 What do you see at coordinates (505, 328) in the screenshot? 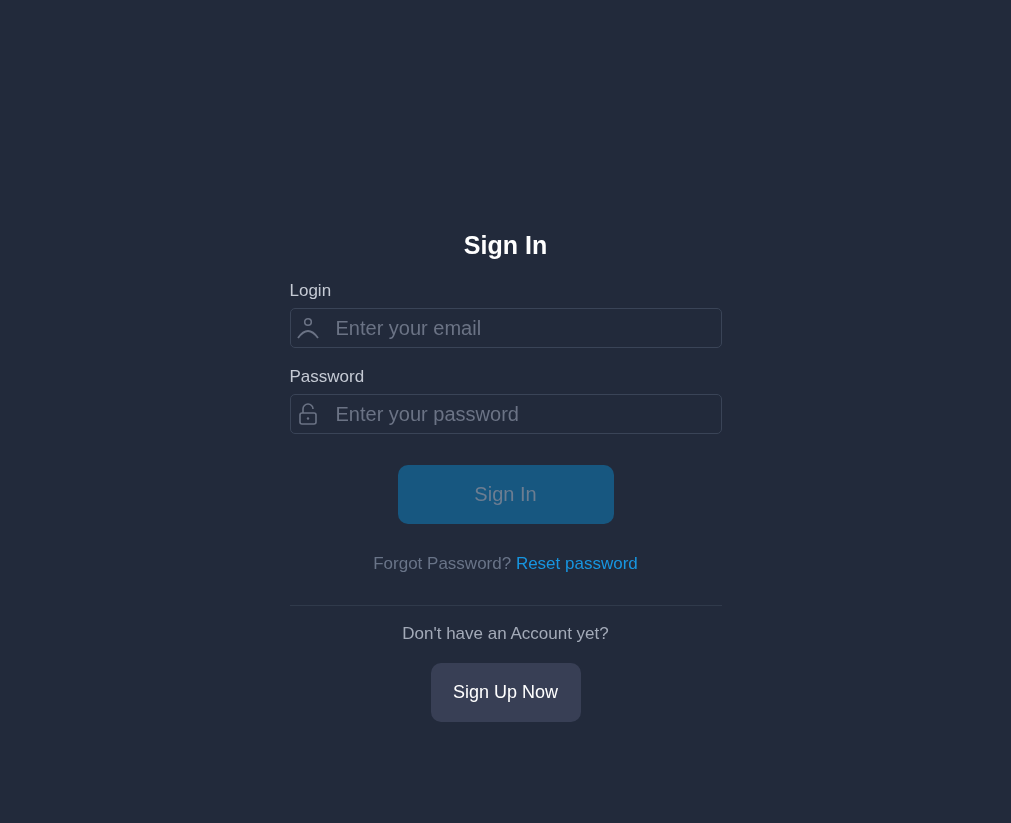
I see `email-field: Enter your email` at bounding box center [505, 328].